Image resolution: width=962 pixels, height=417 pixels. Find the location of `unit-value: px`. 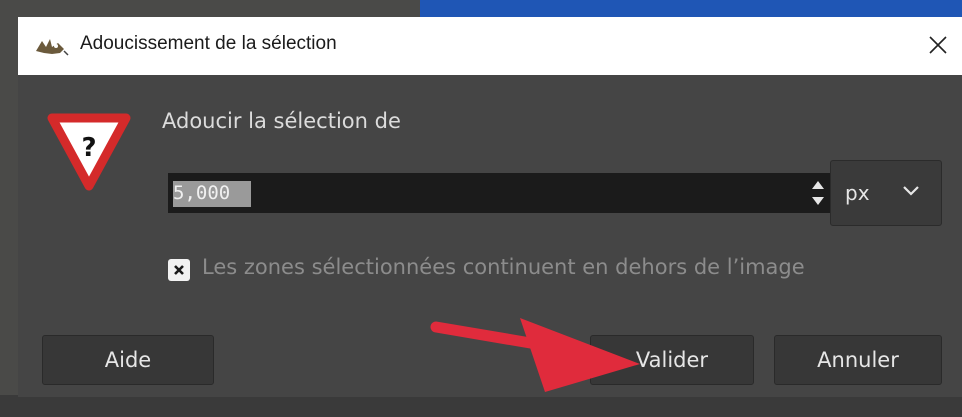

unit-value: px is located at coordinates (857, 193).